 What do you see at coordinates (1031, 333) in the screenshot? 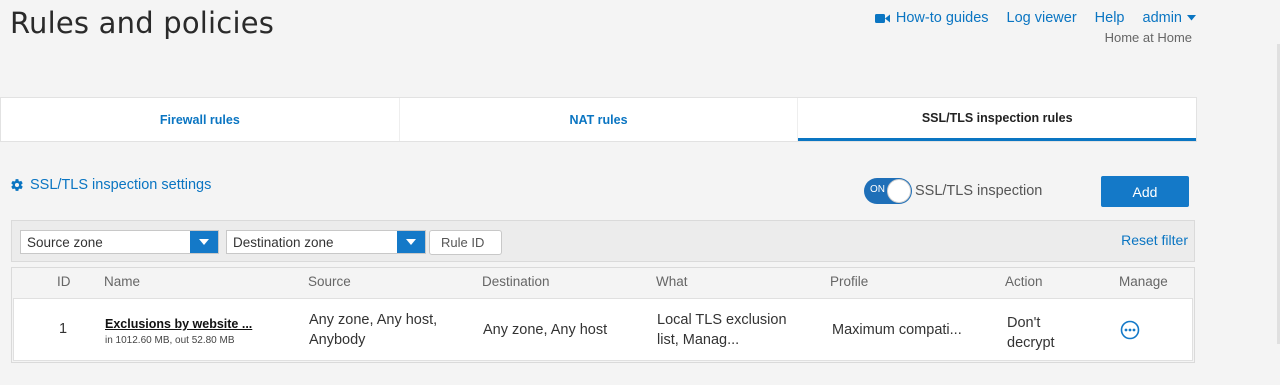
I see `rule-action: Don't decrypt` at bounding box center [1031, 333].